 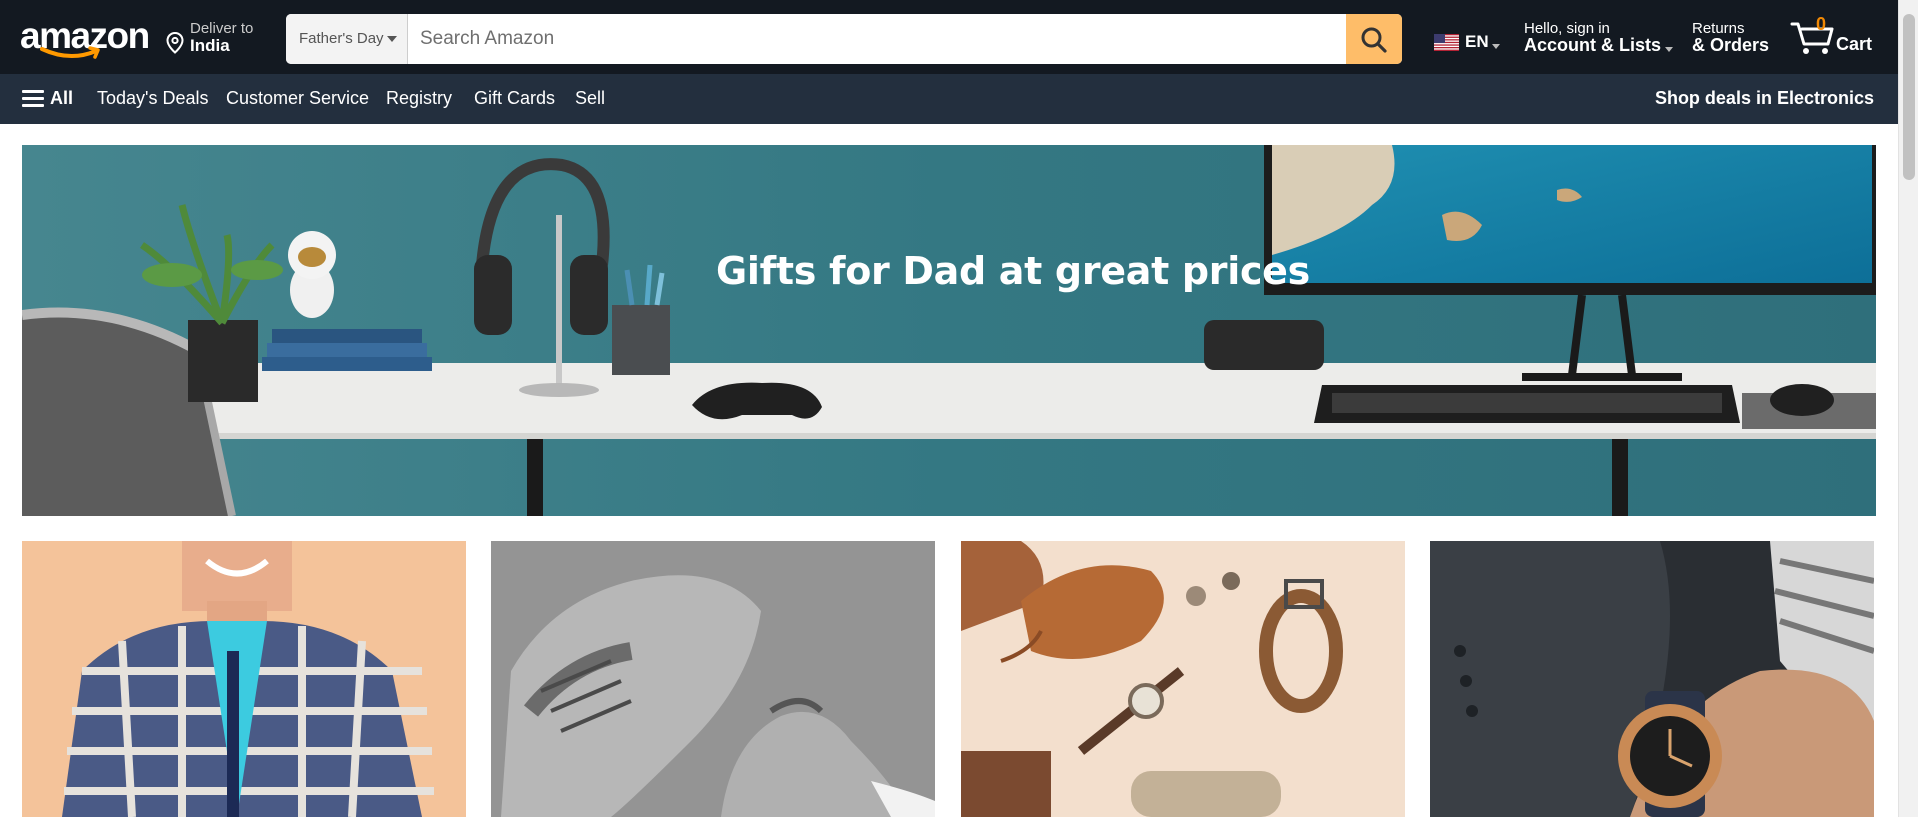 I want to click on cart-count: 0, so click(x=1821, y=24).